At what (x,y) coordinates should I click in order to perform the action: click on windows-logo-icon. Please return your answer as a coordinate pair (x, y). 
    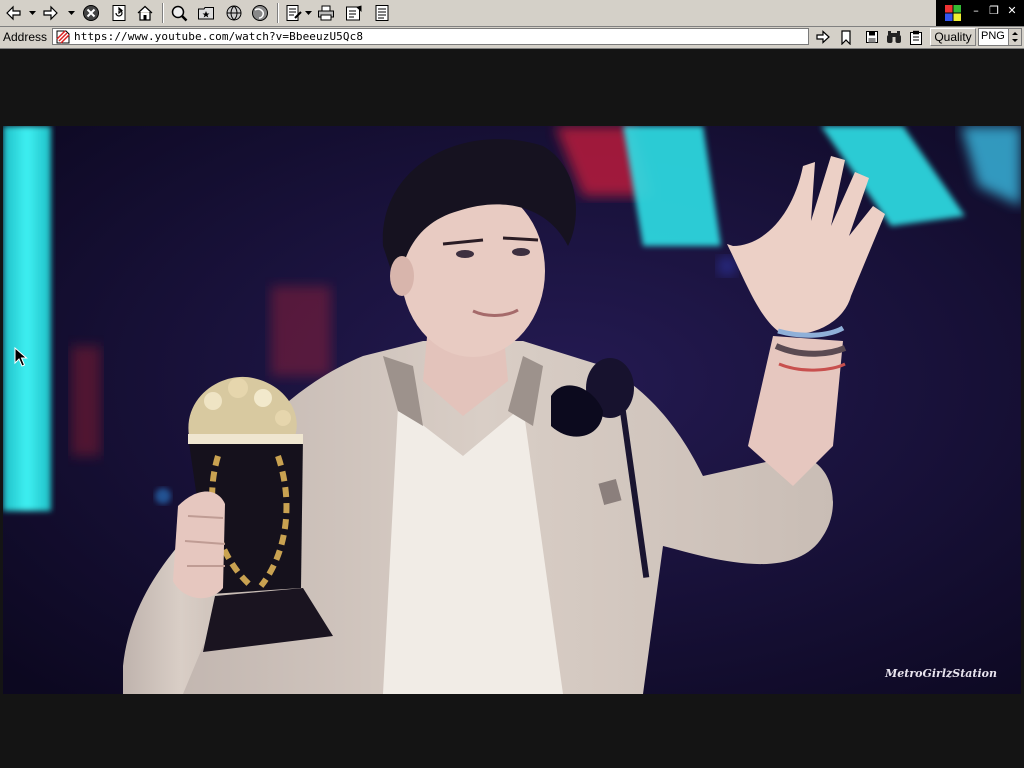
    Looking at the image, I should click on (953, 13).